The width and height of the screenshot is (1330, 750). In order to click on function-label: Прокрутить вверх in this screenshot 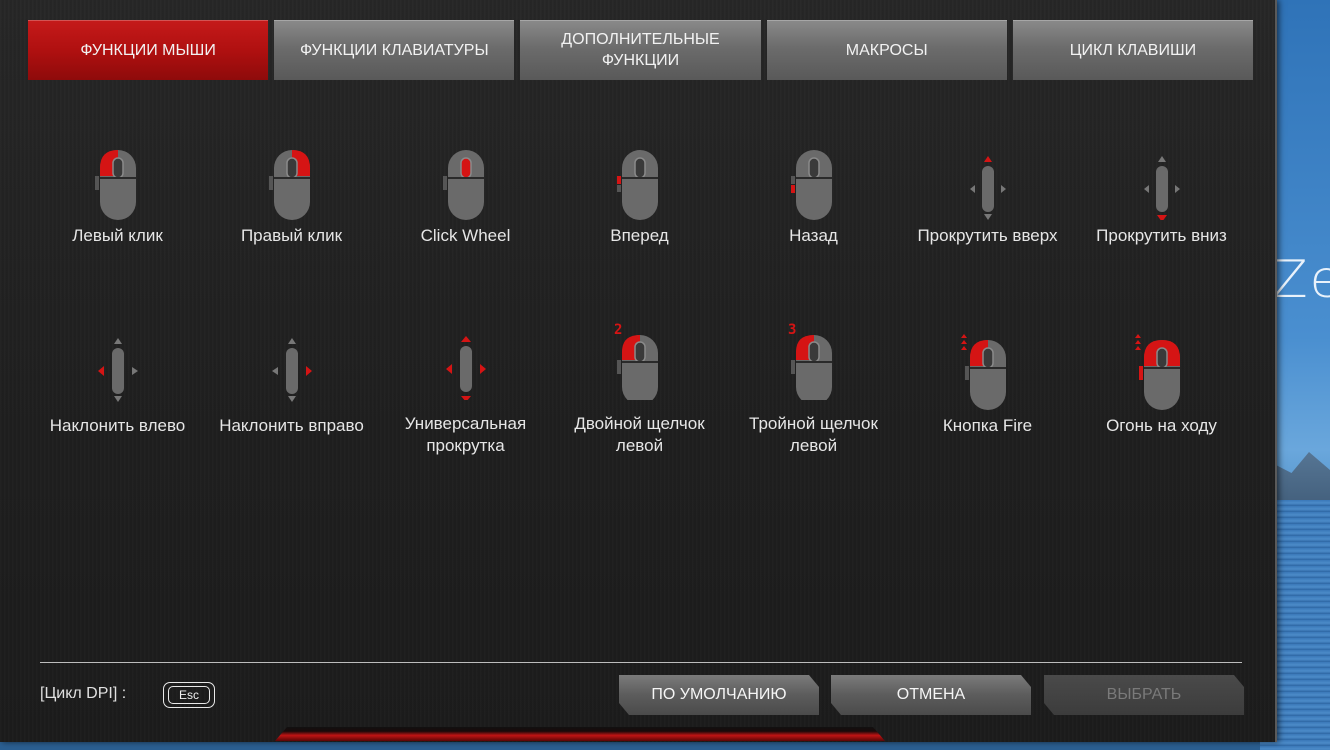, I will do `click(987, 235)`.